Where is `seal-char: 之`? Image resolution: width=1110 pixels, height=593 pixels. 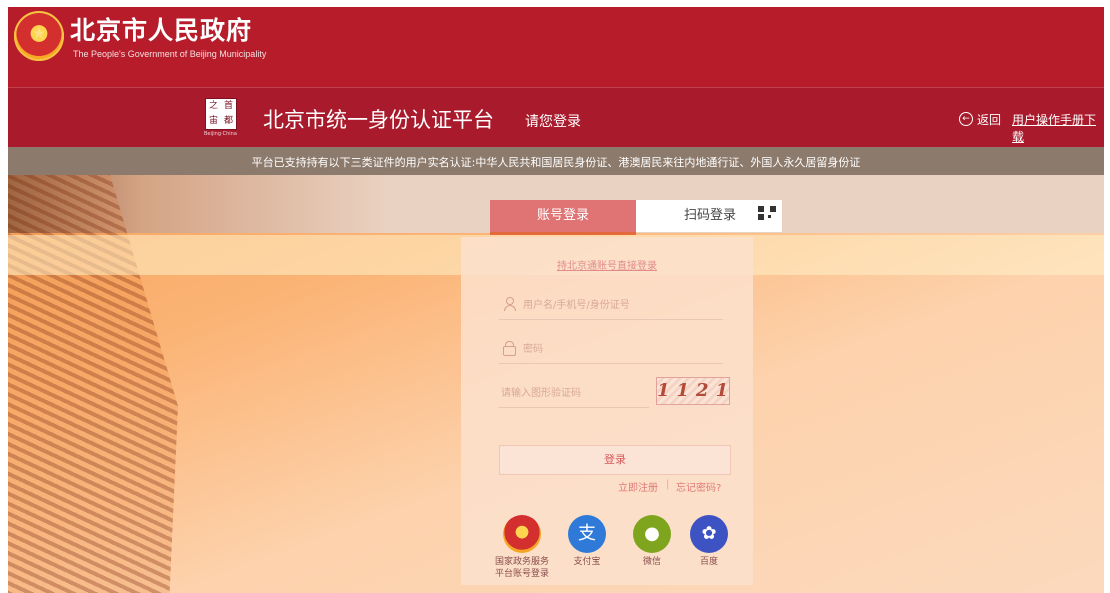
seal-char: 之 is located at coordinates (213, 106).